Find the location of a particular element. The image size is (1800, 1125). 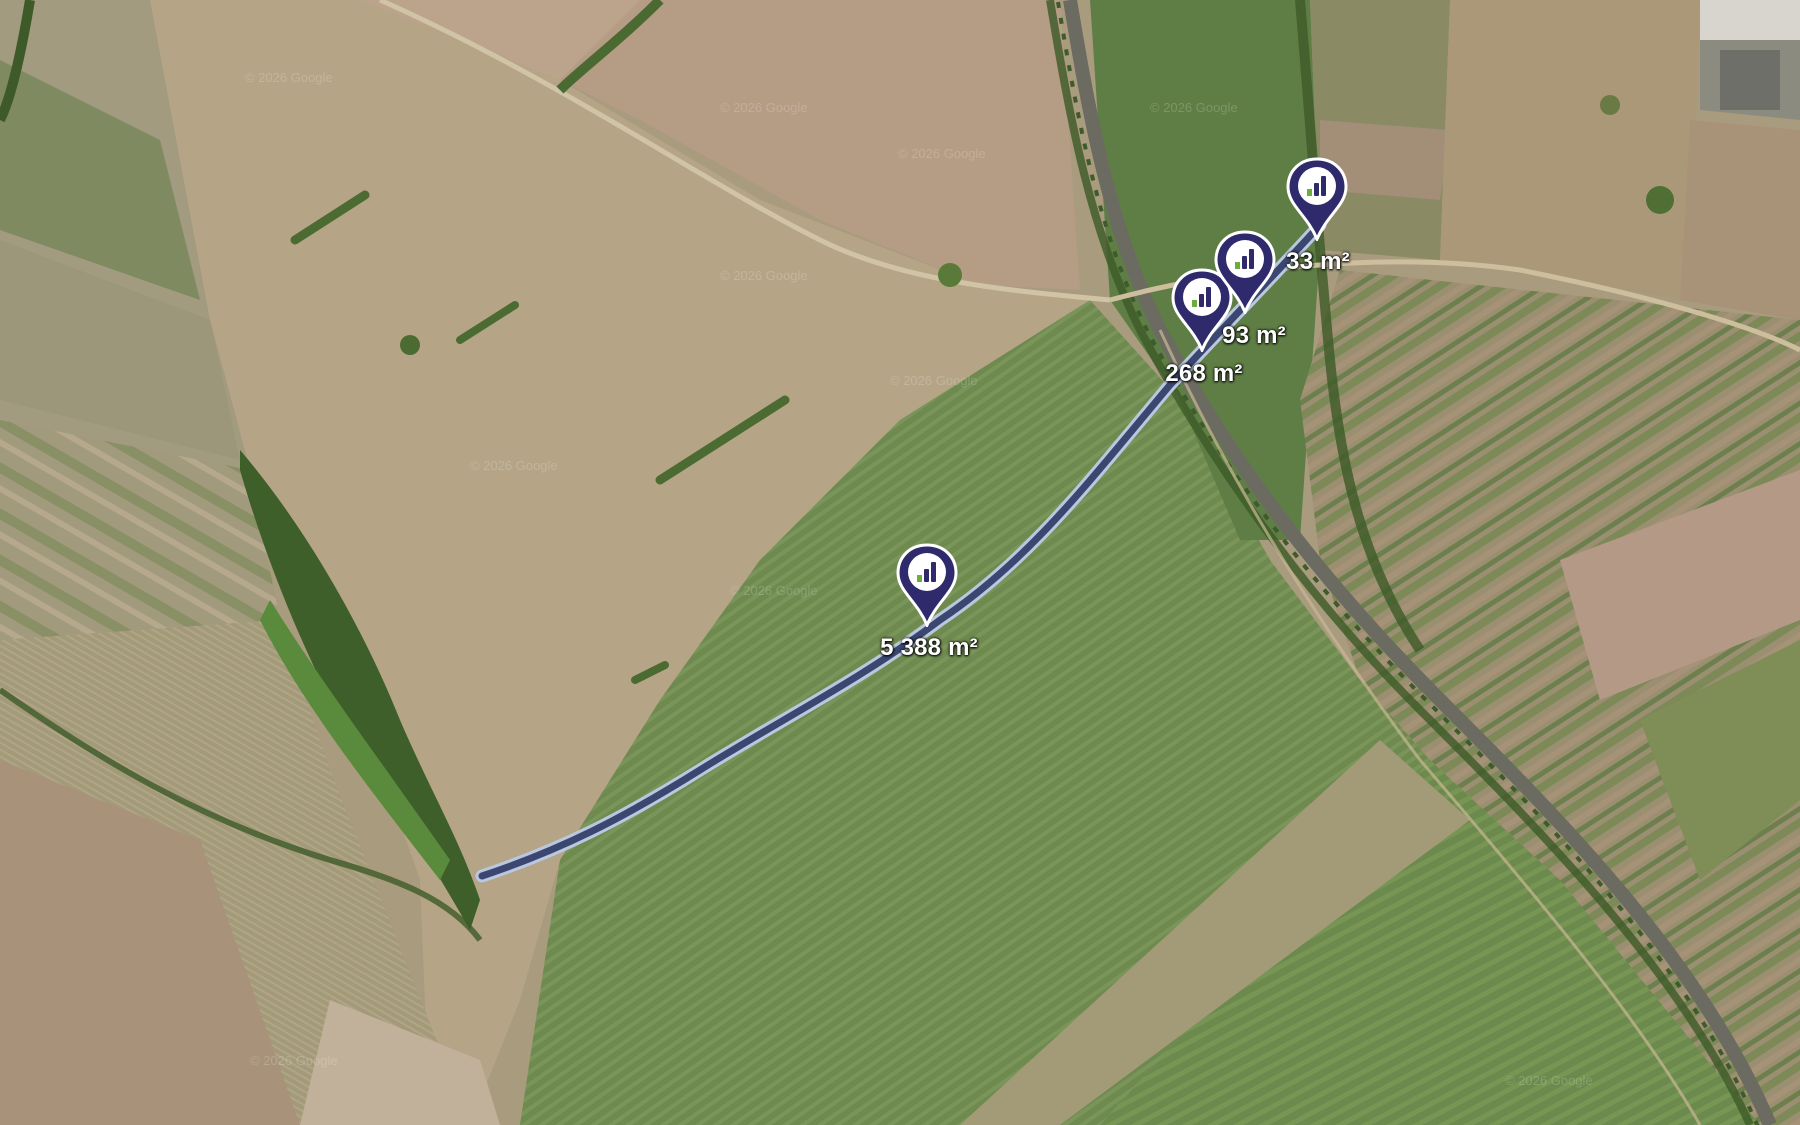

parcel-area-label: 5 388 m² is located at coordinates (929, 647).